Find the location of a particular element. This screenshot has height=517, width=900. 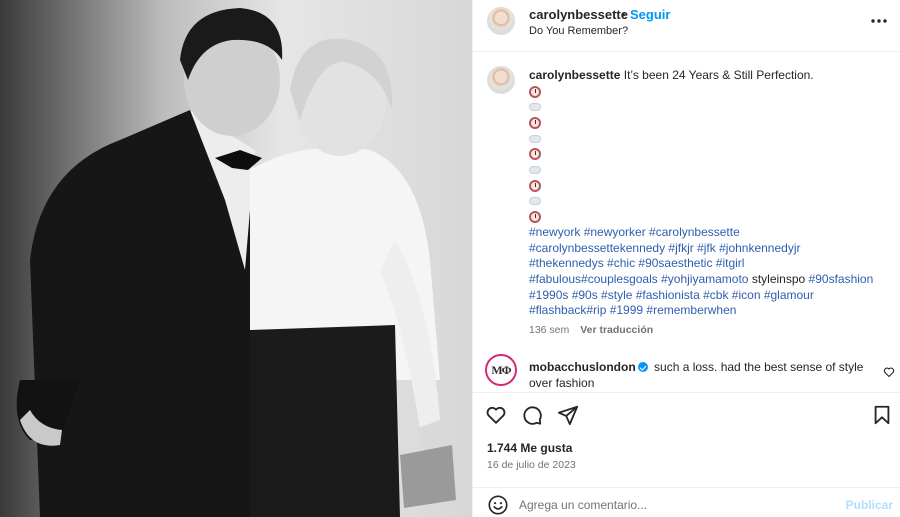

caption-meta: 136 sem Ver traducción is located at coordinates (591, 330).